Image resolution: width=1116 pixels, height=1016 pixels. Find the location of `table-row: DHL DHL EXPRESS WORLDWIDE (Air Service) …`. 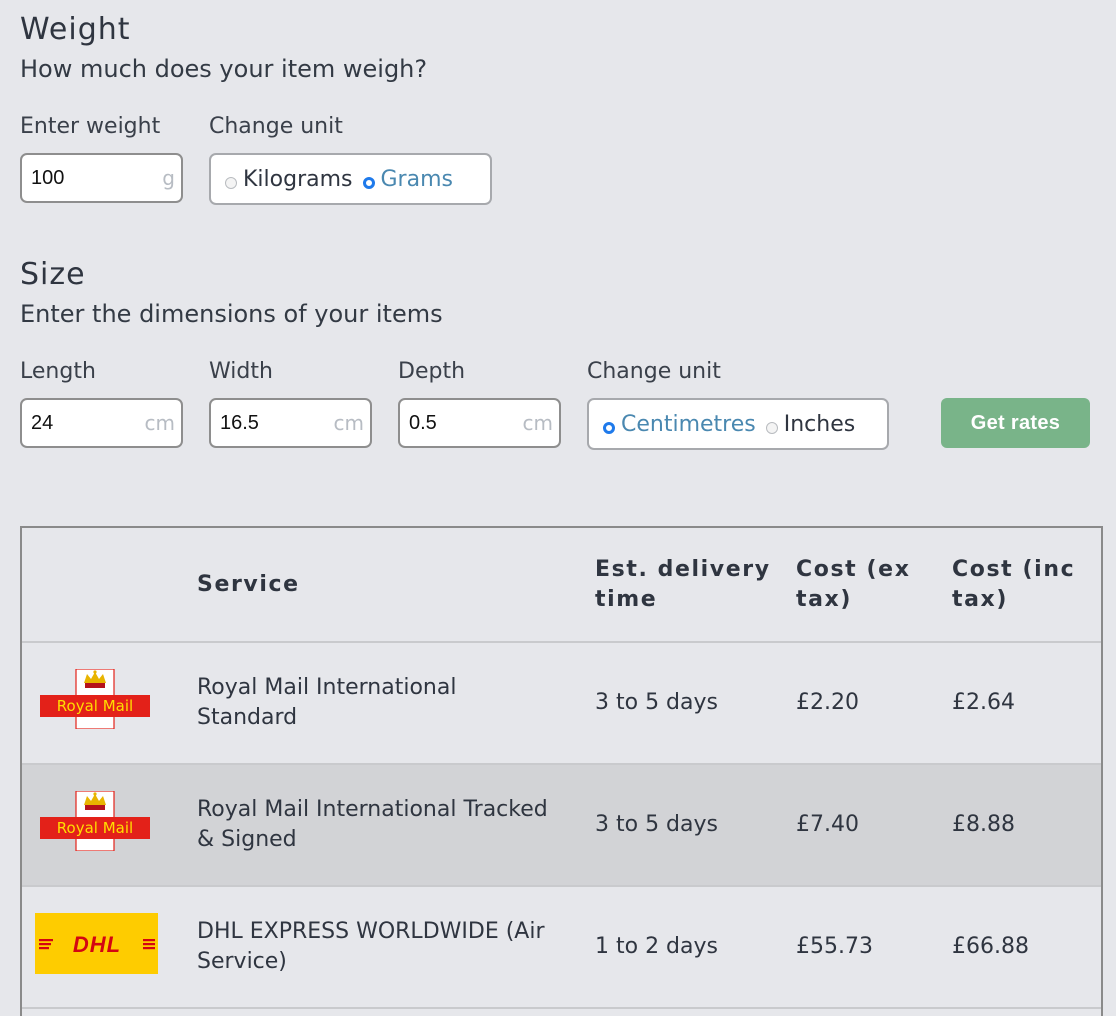

table-row: DHL DHL EXPRESS WORLDWIDE (Air Service) … is located at coordinates (561, 948).